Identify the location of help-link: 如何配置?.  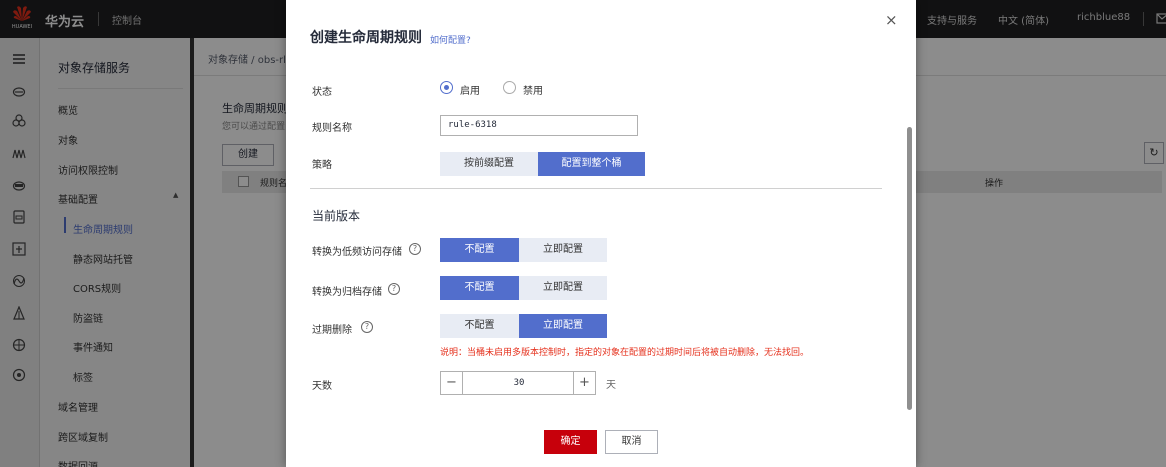
(450, 39).